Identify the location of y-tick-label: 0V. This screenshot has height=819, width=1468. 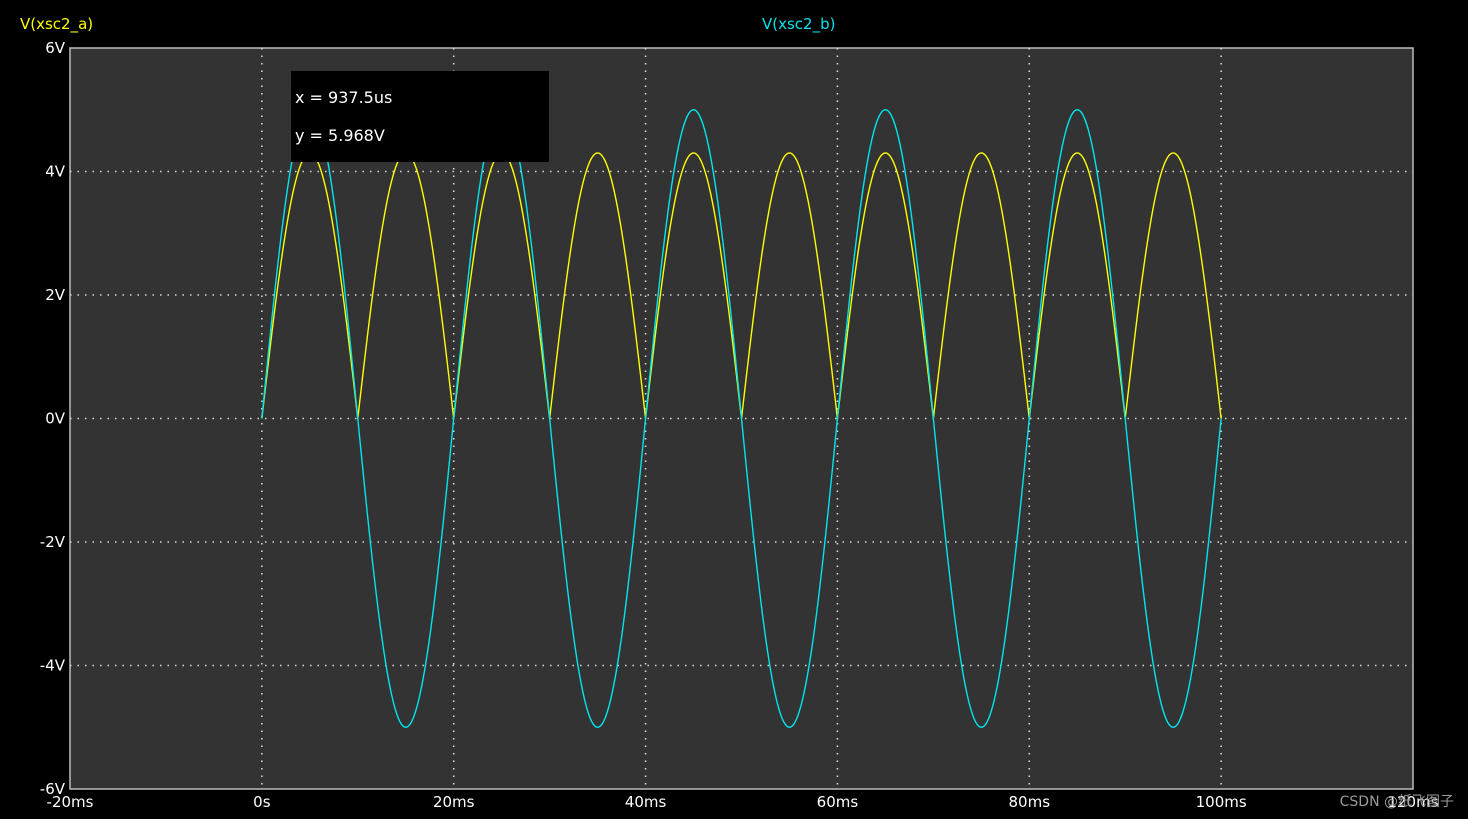
(55, 419).